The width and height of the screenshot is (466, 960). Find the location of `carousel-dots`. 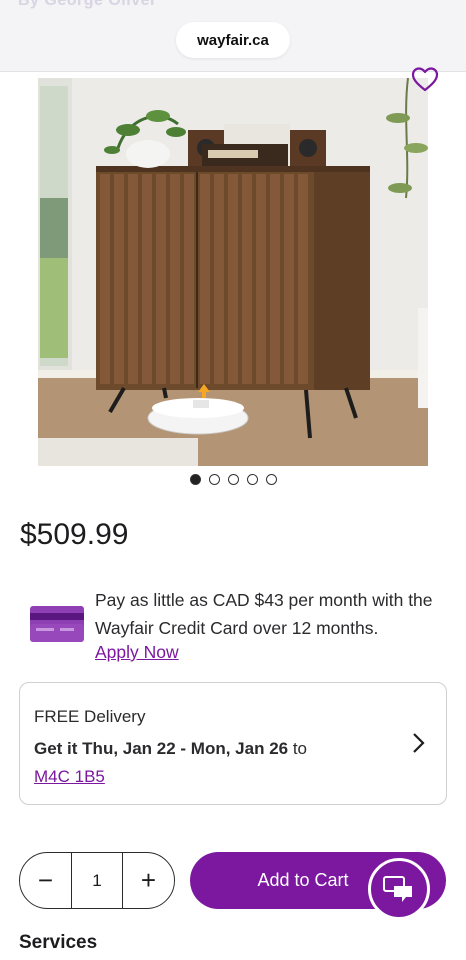

carousel-dots is located at coordinates (233, 479).